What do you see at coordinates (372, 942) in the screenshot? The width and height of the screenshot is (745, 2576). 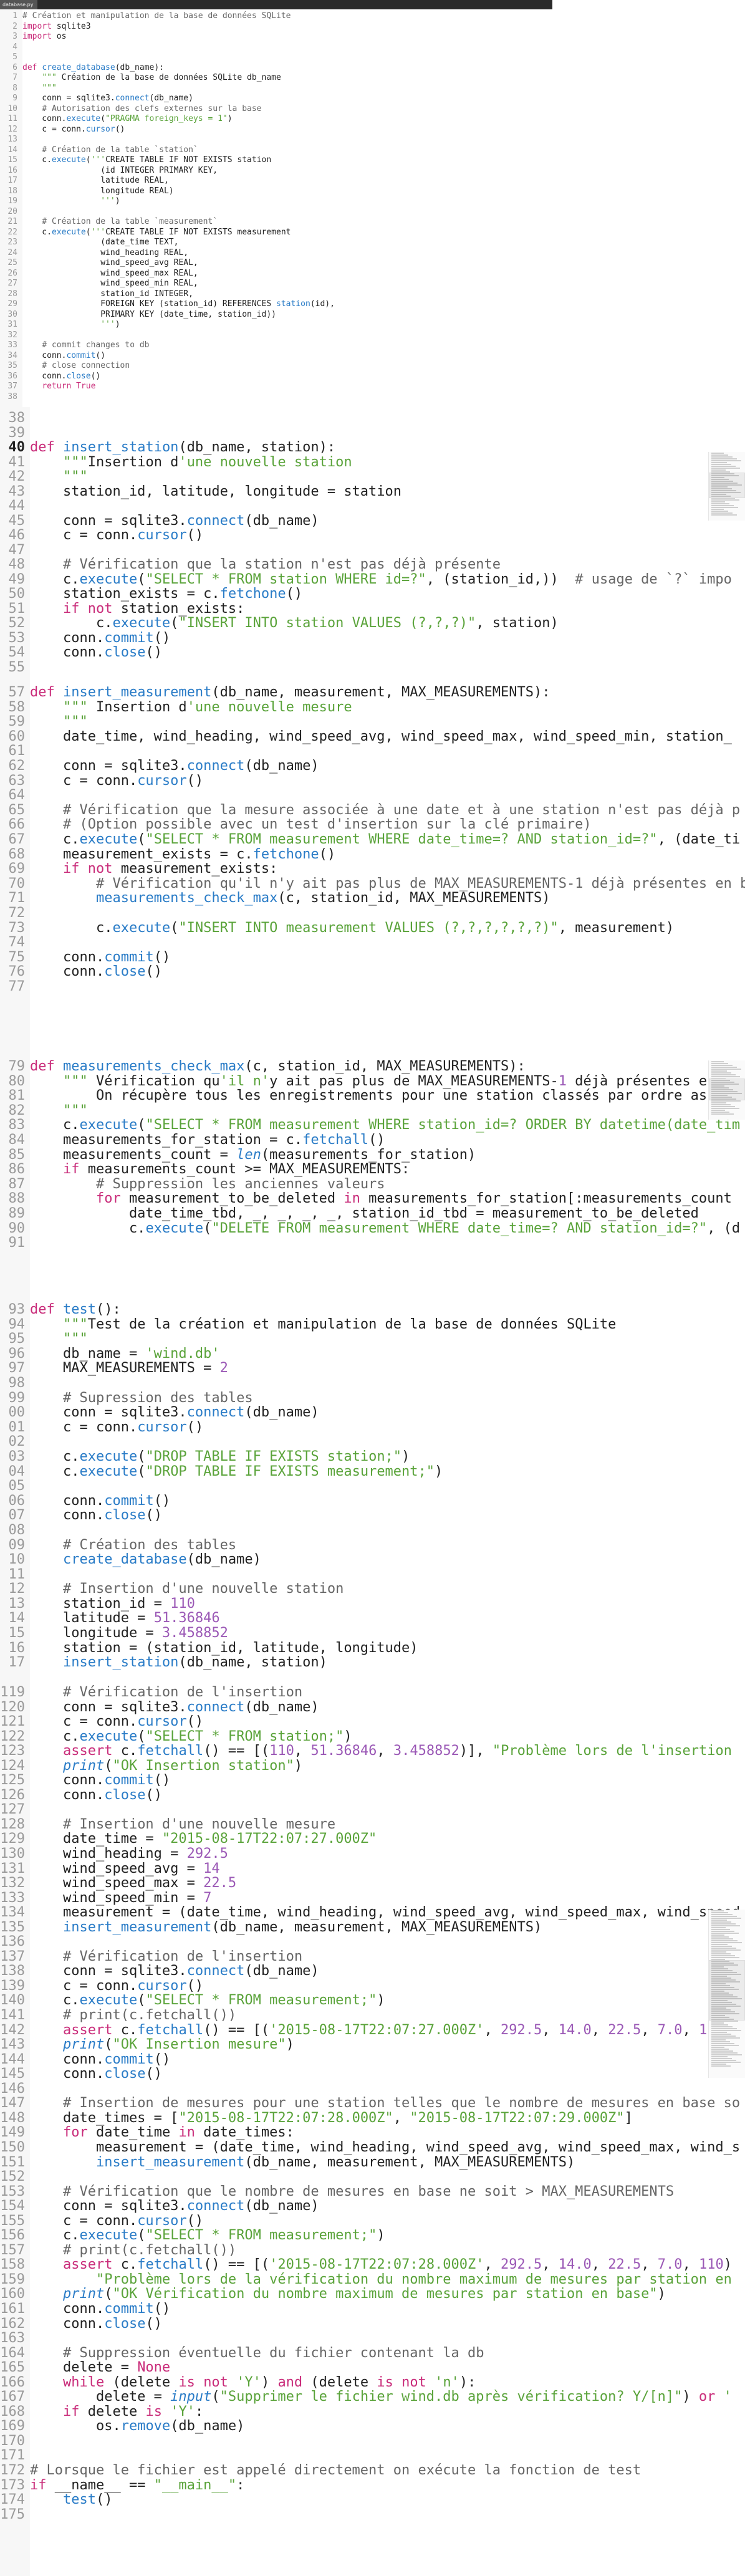 I see `code-line: 74` at bounding box center [372, 942].